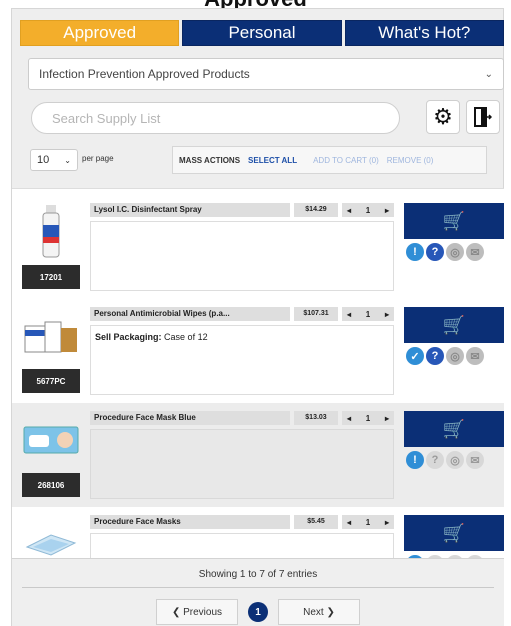  I want to click on status-icons: ✓ ? ◎ ✉, so click(445, 356).